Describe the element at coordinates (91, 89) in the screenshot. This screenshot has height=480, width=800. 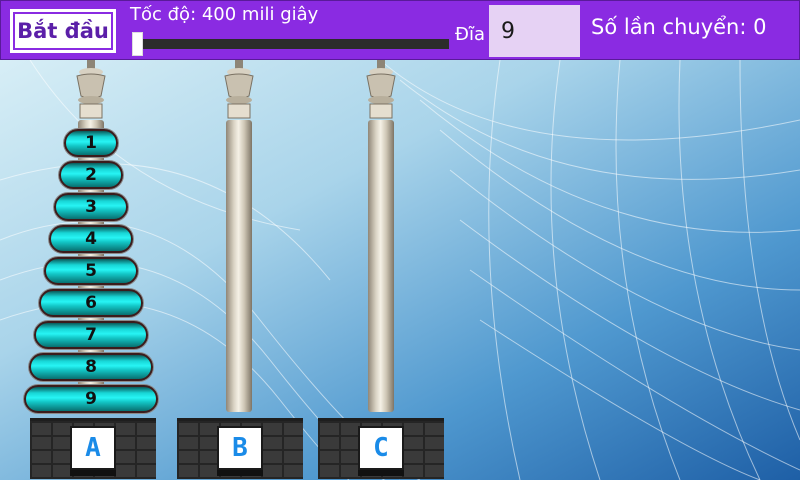
I see `peg-a-finial-icon` at that location.